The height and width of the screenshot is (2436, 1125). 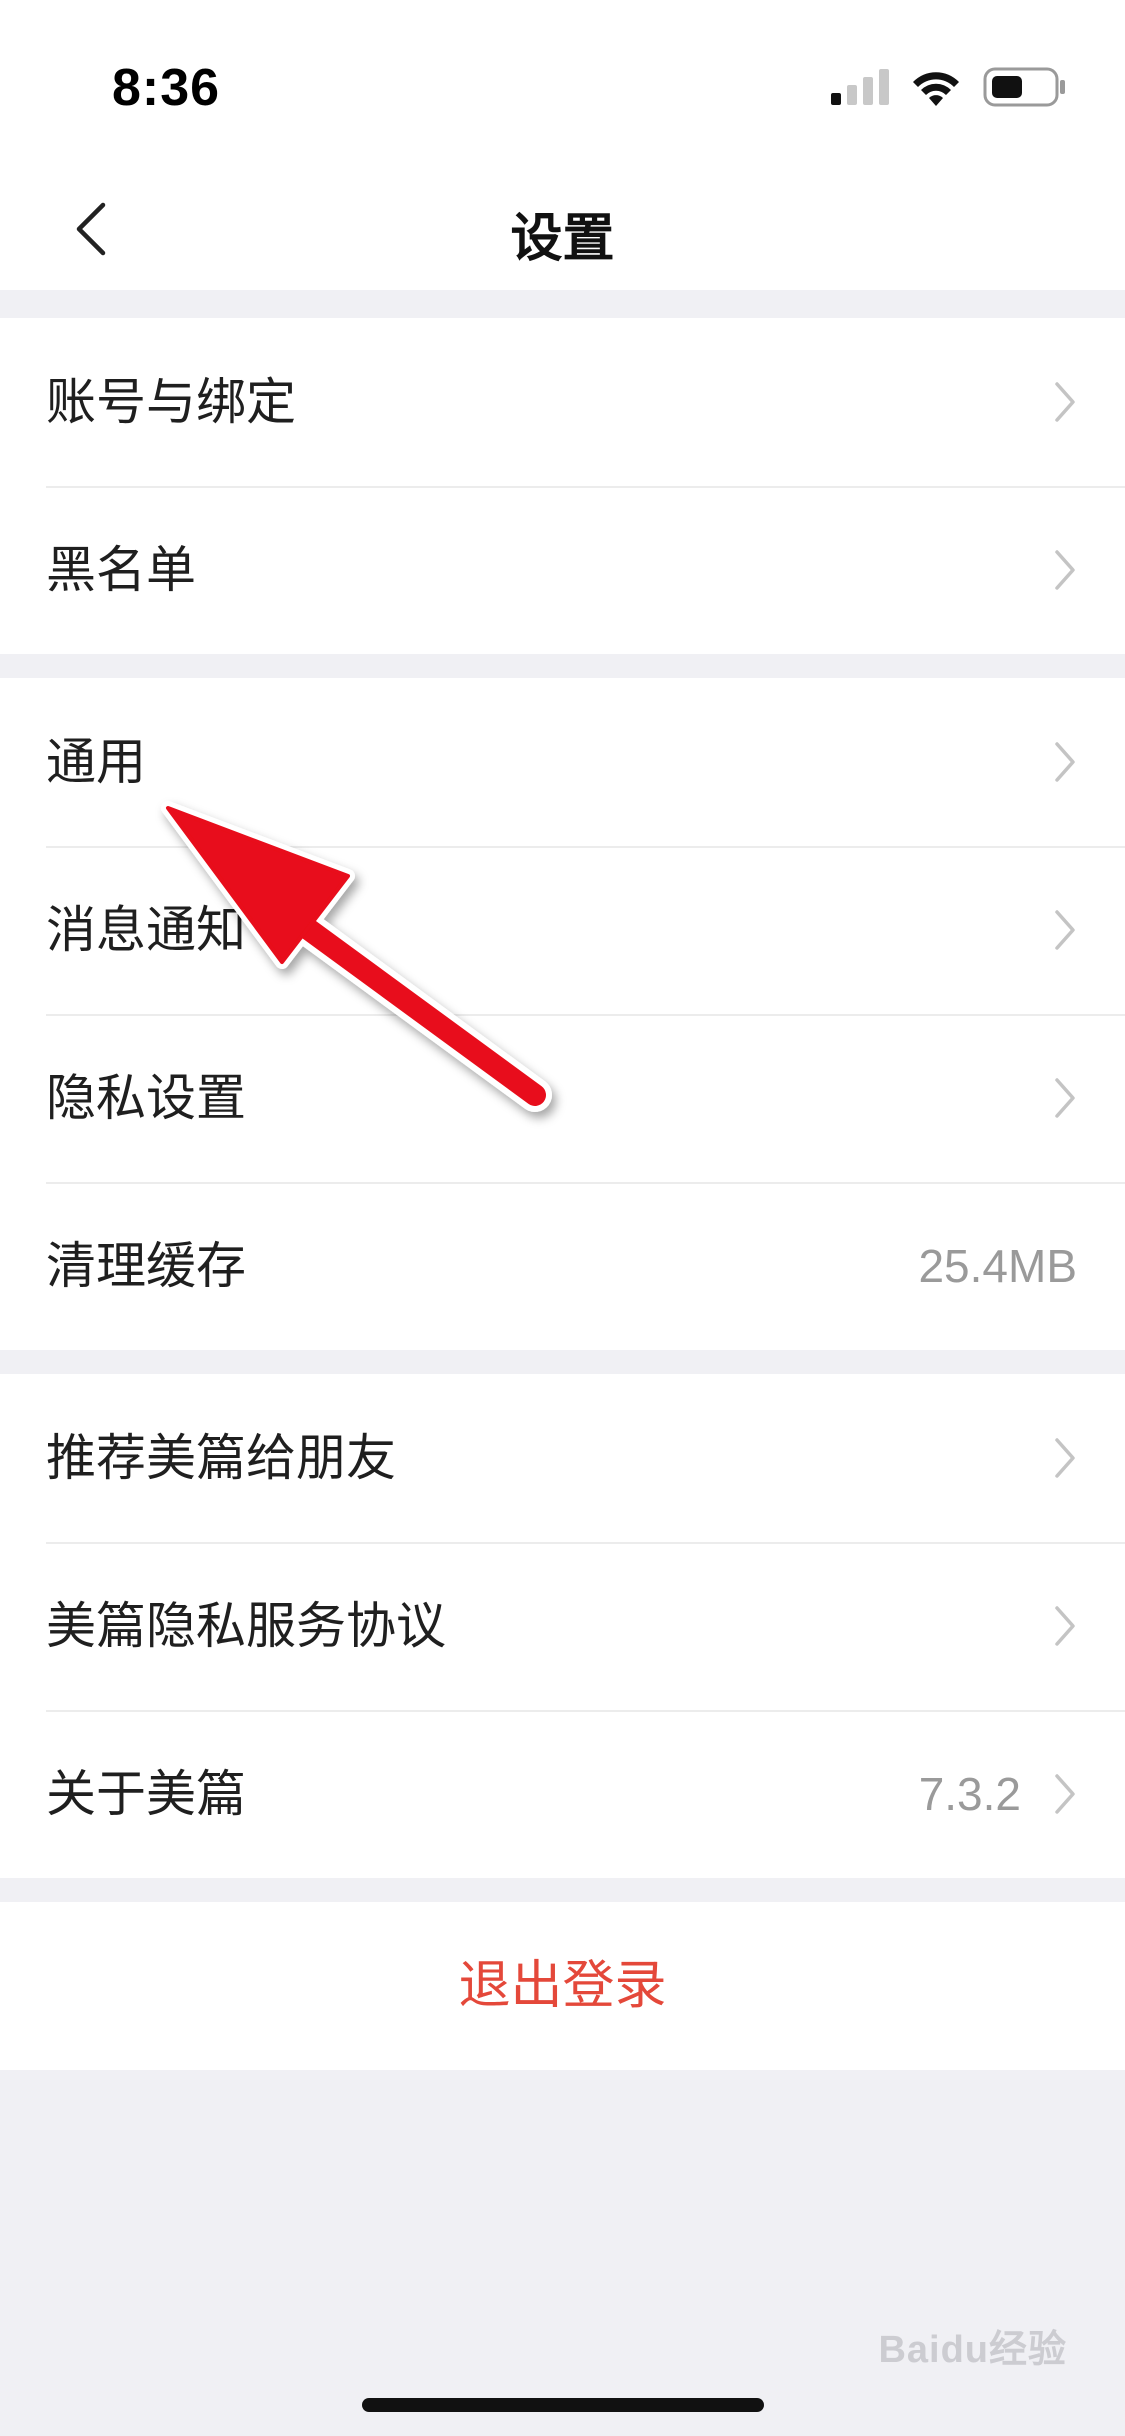 What do you see at coordinates (1024, 87) in the screenshot?
I see `battery-icon` at bounding box center [1024, 87].